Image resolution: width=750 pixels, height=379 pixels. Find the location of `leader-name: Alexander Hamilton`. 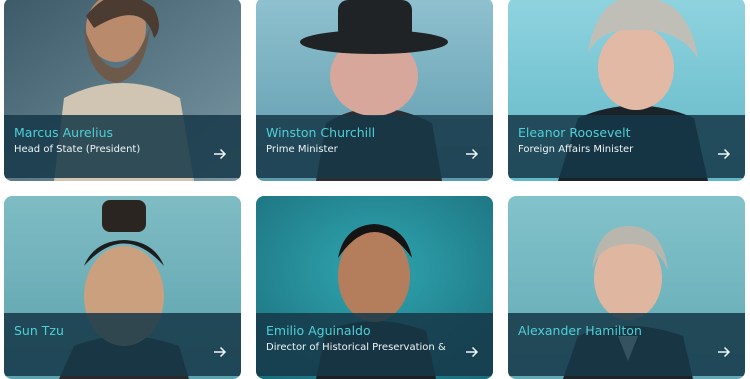

leader-name: Alexander Hamilton is located at coordinates (580, 330).